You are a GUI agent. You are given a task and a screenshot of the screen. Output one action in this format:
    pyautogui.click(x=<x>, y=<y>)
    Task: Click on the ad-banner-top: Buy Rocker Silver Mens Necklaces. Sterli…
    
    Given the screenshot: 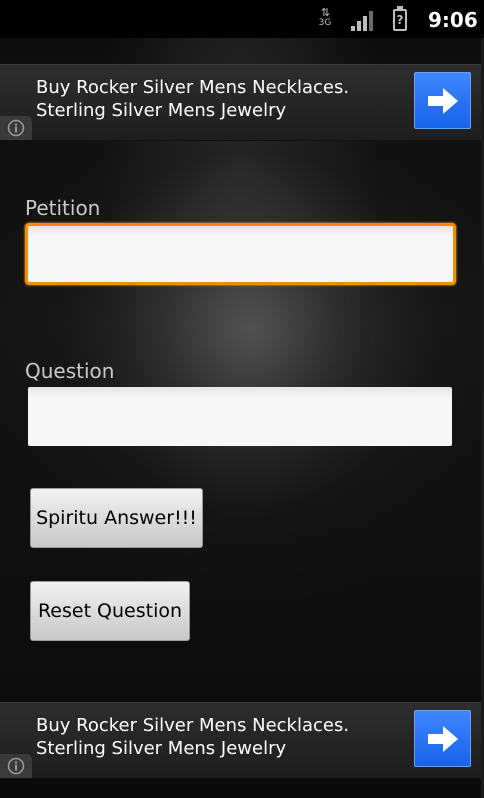 What is the action you would take?
    pyautogui.click(x=242, y=102)
    